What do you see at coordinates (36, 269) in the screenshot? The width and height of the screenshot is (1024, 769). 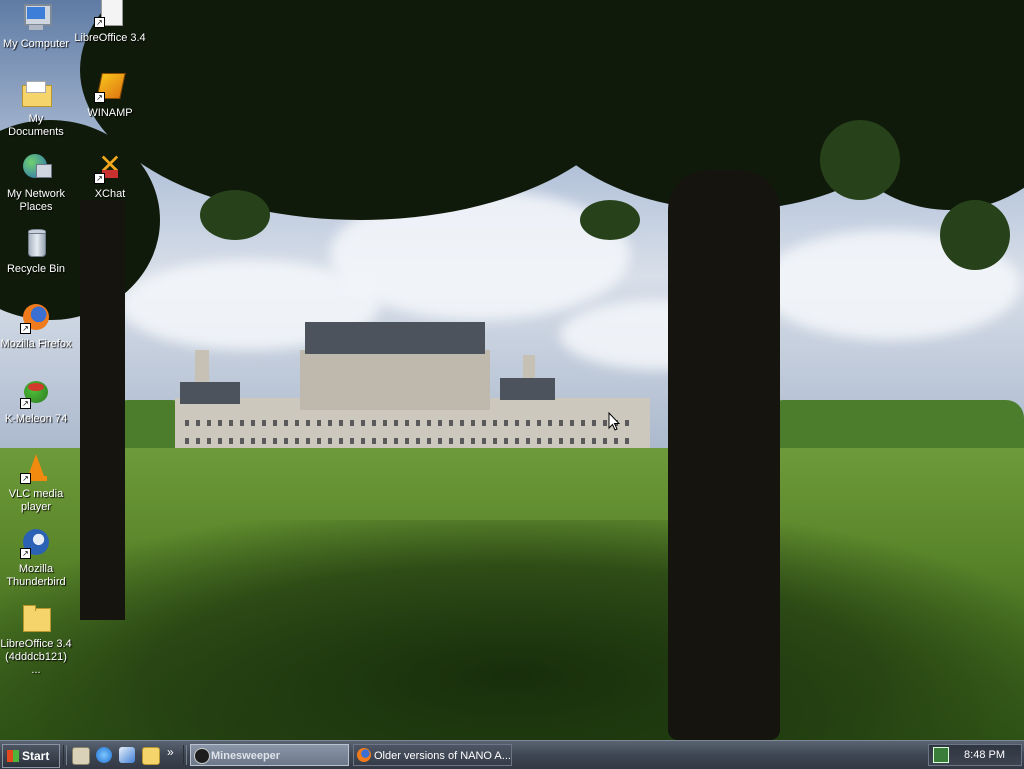 I see `desktop-icon-label: Recycle Bin` at bounding box center [36, 269].